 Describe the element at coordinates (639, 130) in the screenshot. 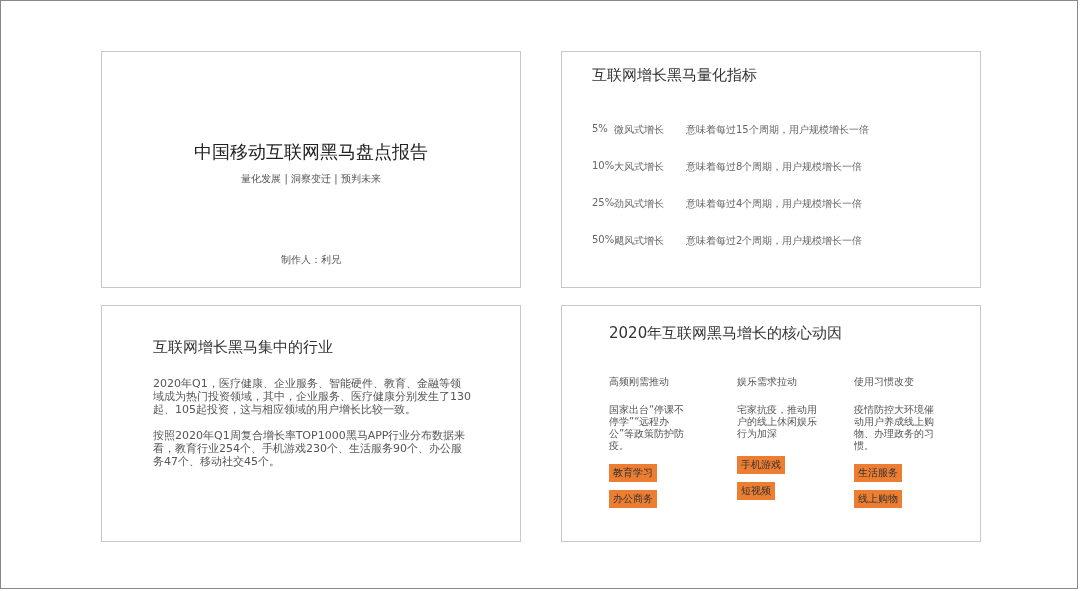

I see `growth-name: 微风式增长` at that location.